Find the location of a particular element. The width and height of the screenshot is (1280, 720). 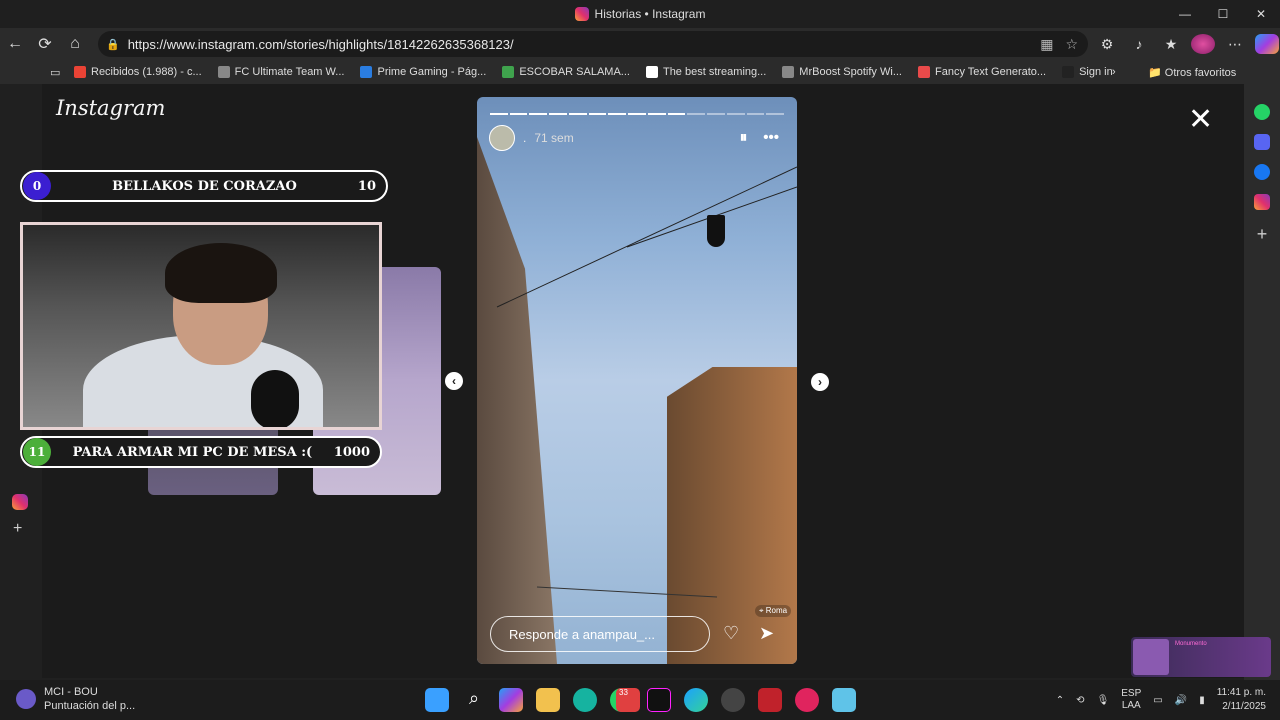

close-window-button: ✕ is located at coordinates (1261, 14).